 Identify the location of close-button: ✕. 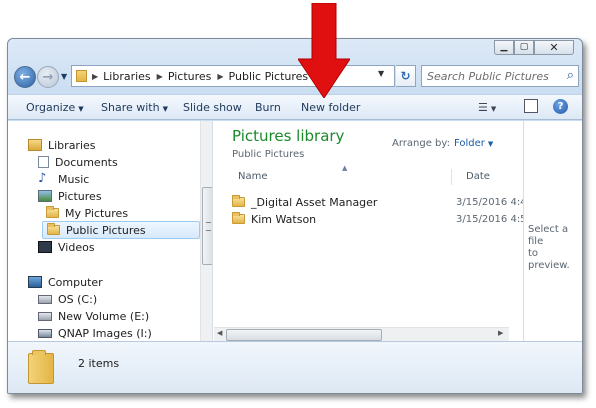
(554, 47).